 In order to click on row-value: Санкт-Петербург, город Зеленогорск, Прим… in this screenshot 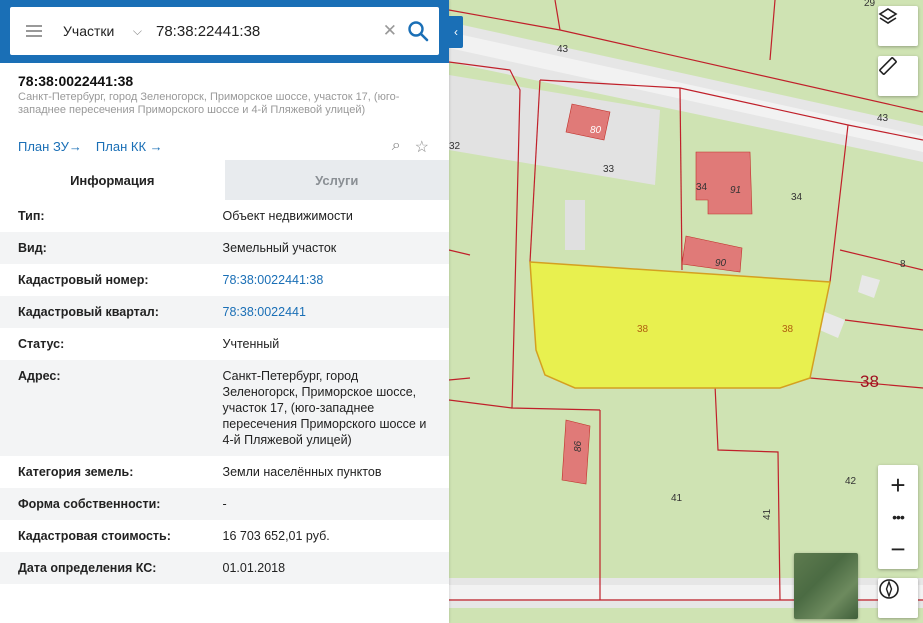, I will do `click(324, 408)`.